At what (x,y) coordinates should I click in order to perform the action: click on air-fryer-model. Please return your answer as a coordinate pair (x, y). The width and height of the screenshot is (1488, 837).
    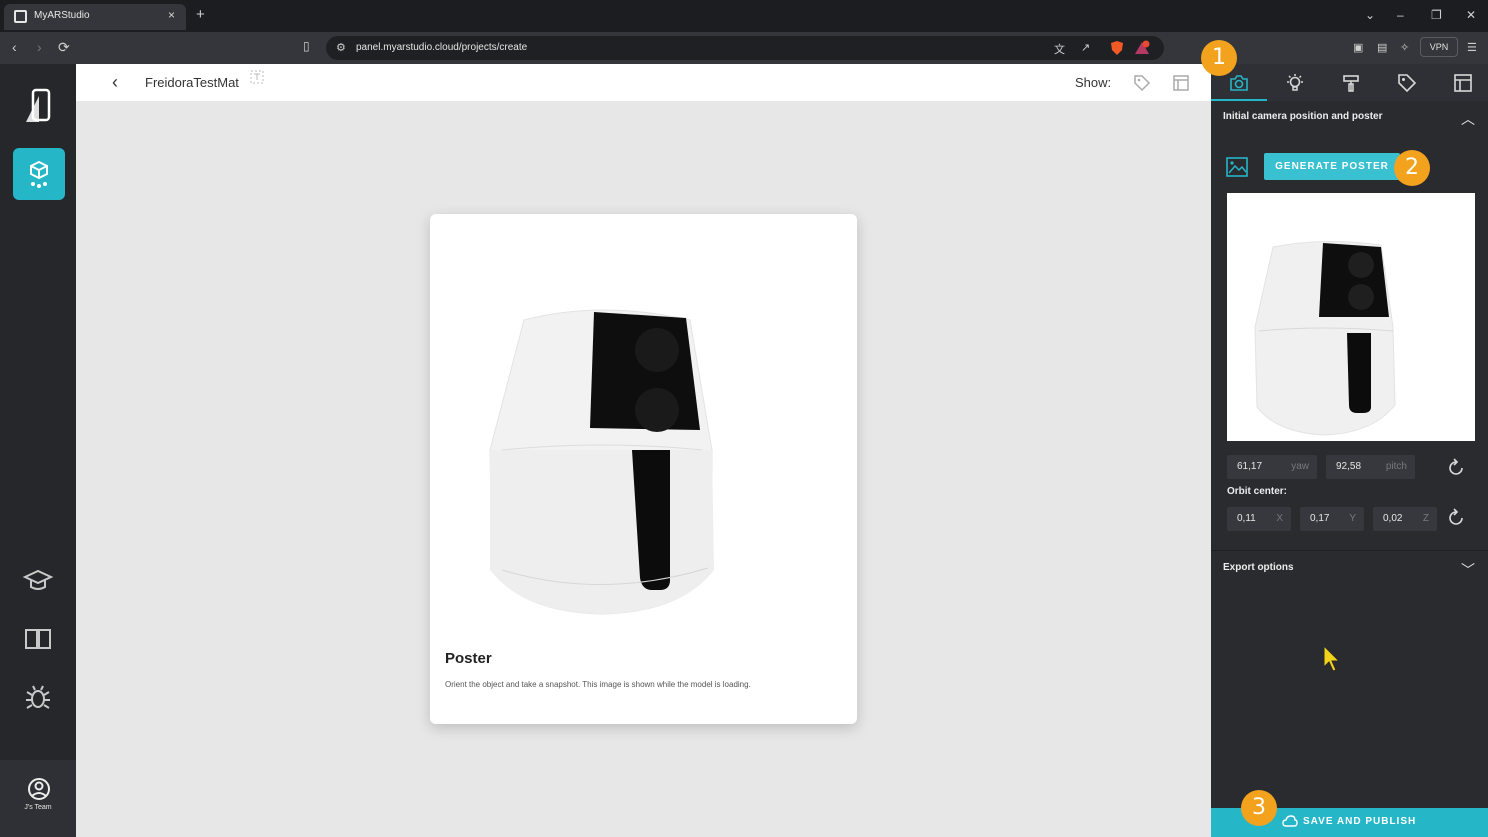
    Looking at the image, I should click on (602, 460).